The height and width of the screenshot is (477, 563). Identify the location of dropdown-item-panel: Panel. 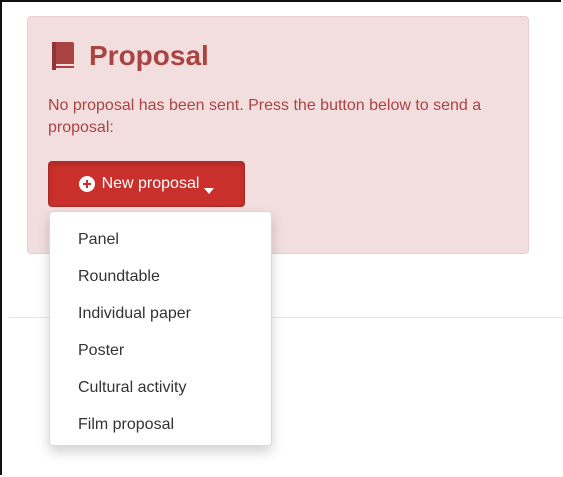
(160, 240).